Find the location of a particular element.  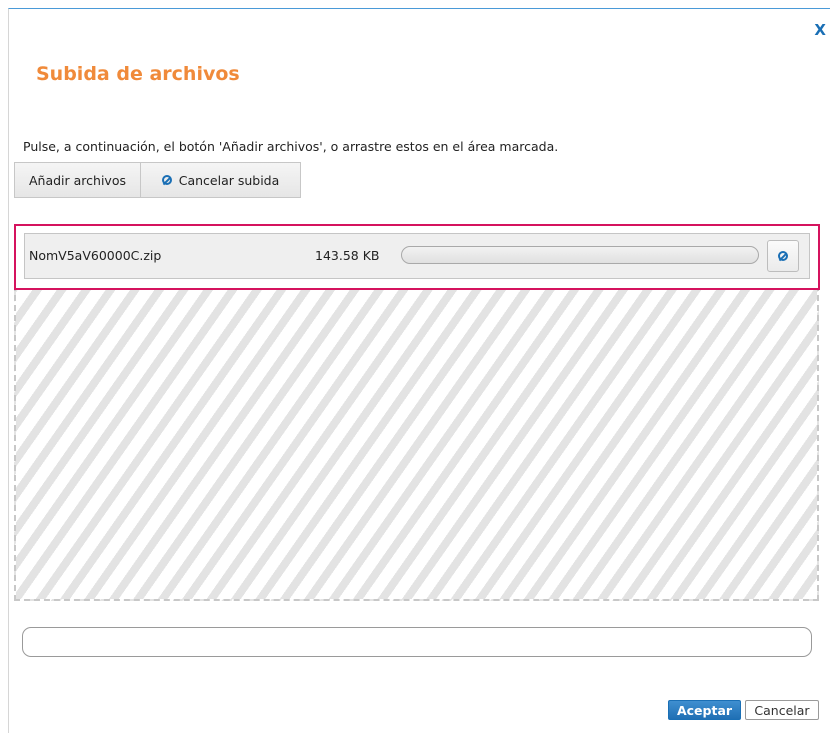

overall-progress-bar is located at coordinates (417, 642).